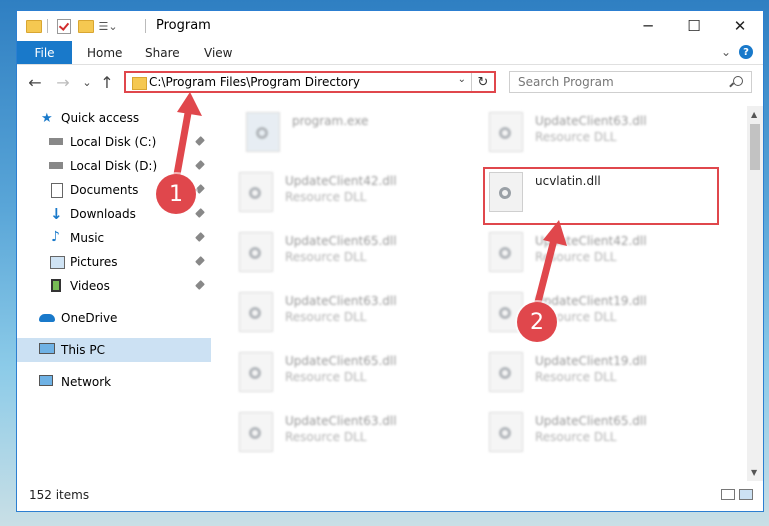  I want to click on scroll-up-icon: ▲, so click(754, 114).